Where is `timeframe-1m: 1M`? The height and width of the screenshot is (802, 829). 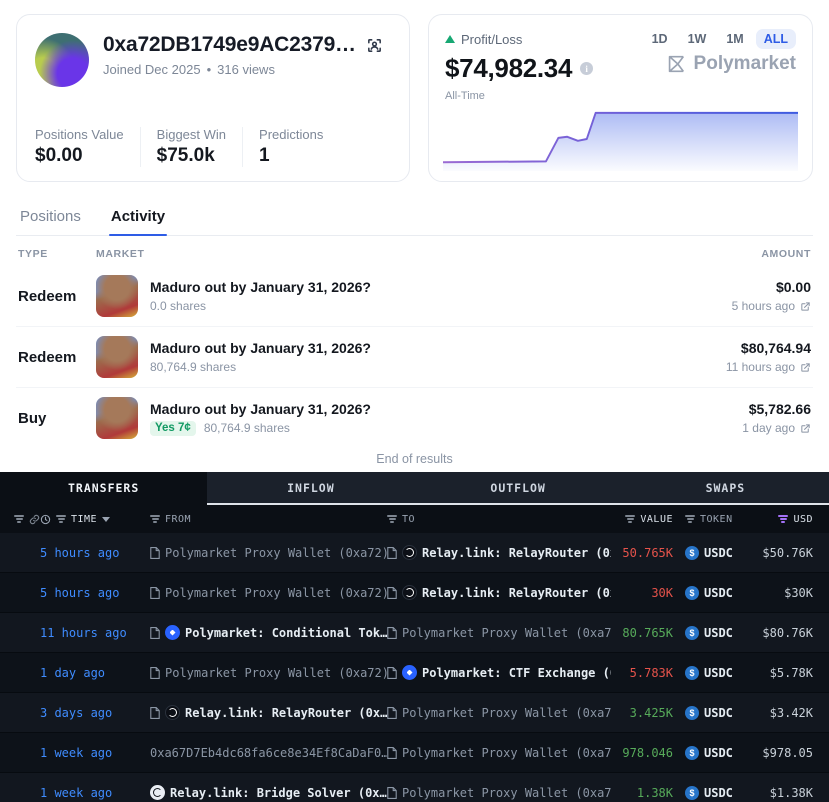
timeframe-1m: 1M is located at coordinates (734, 39).